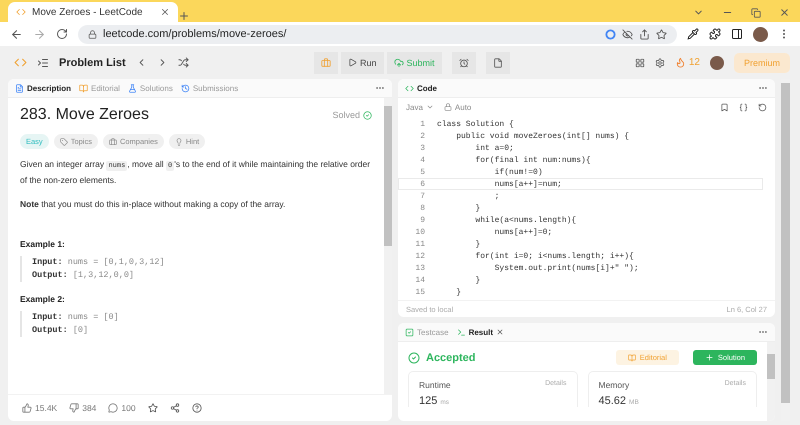  What do you see at coordinates (724, 107) in the screenshot?
I see `bookmark-icon` at bounding box center [724, 107].